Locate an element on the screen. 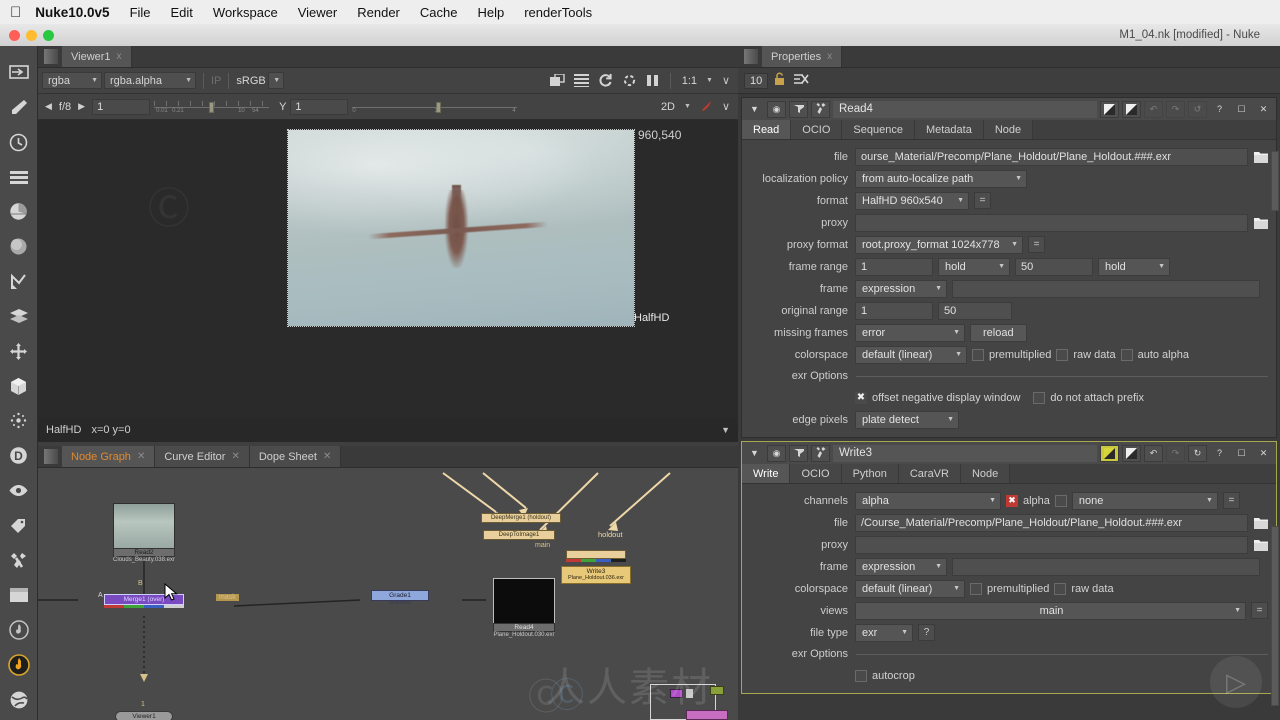 The image size is (1280, 720). proxy-input is located at coordinates (1051, 222).